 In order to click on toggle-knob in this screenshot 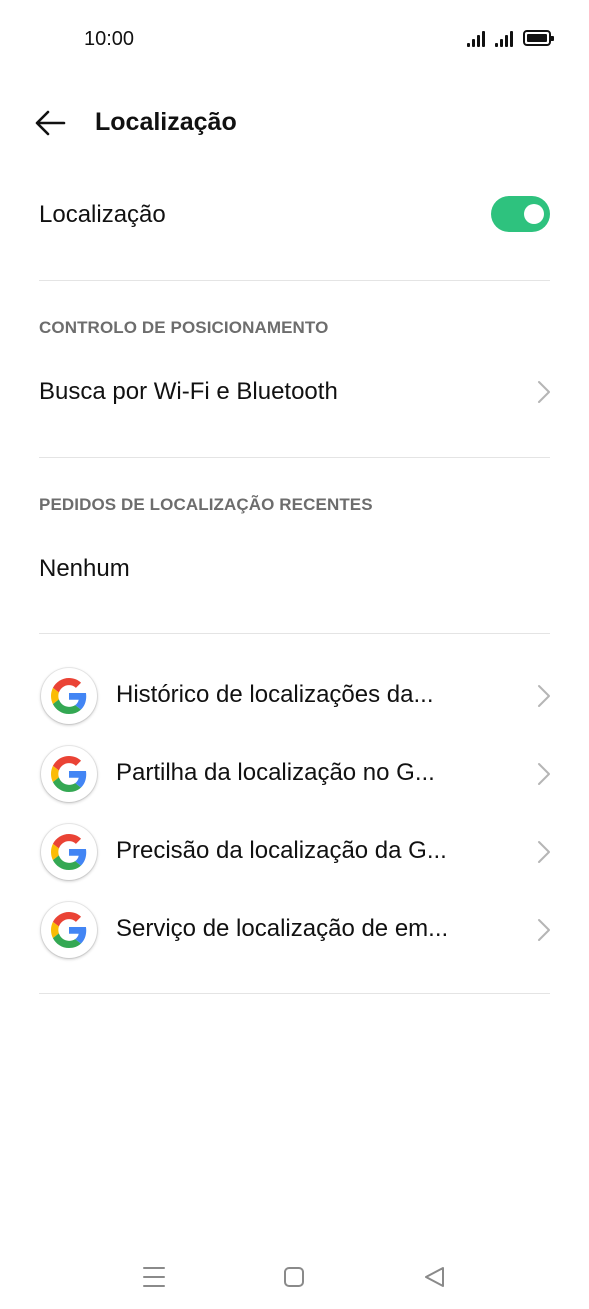, I will do `click(534, 214)`.